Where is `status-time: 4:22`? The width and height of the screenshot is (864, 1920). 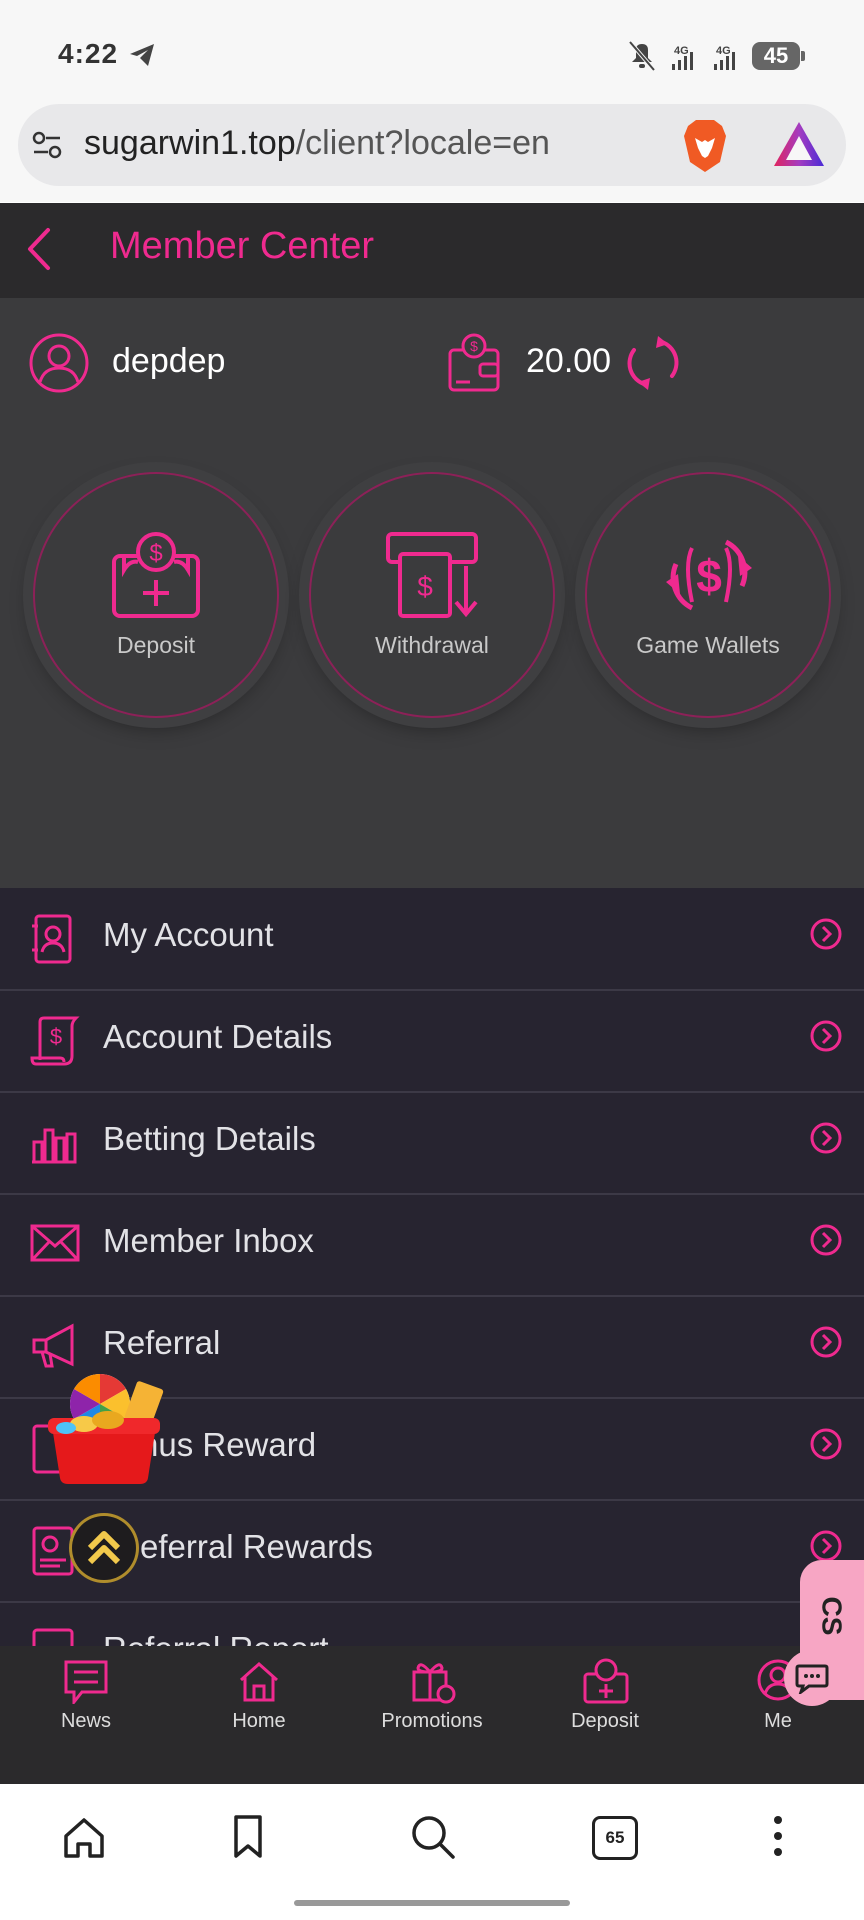 status-time: 4:22 is located at coordinates (88, 53).